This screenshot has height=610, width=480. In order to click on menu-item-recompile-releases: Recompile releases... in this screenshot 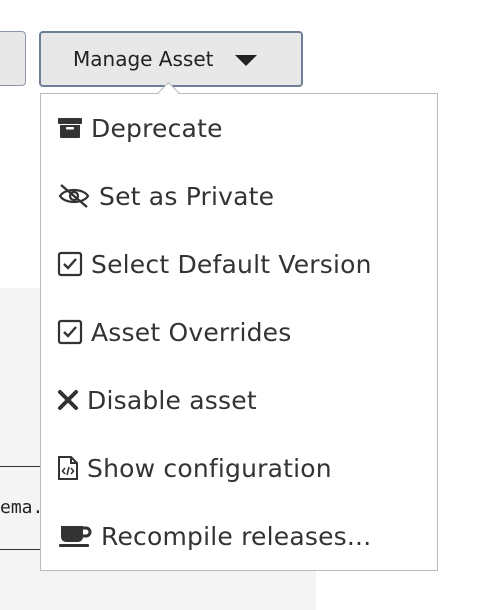, I will do `click(239, 536)`.